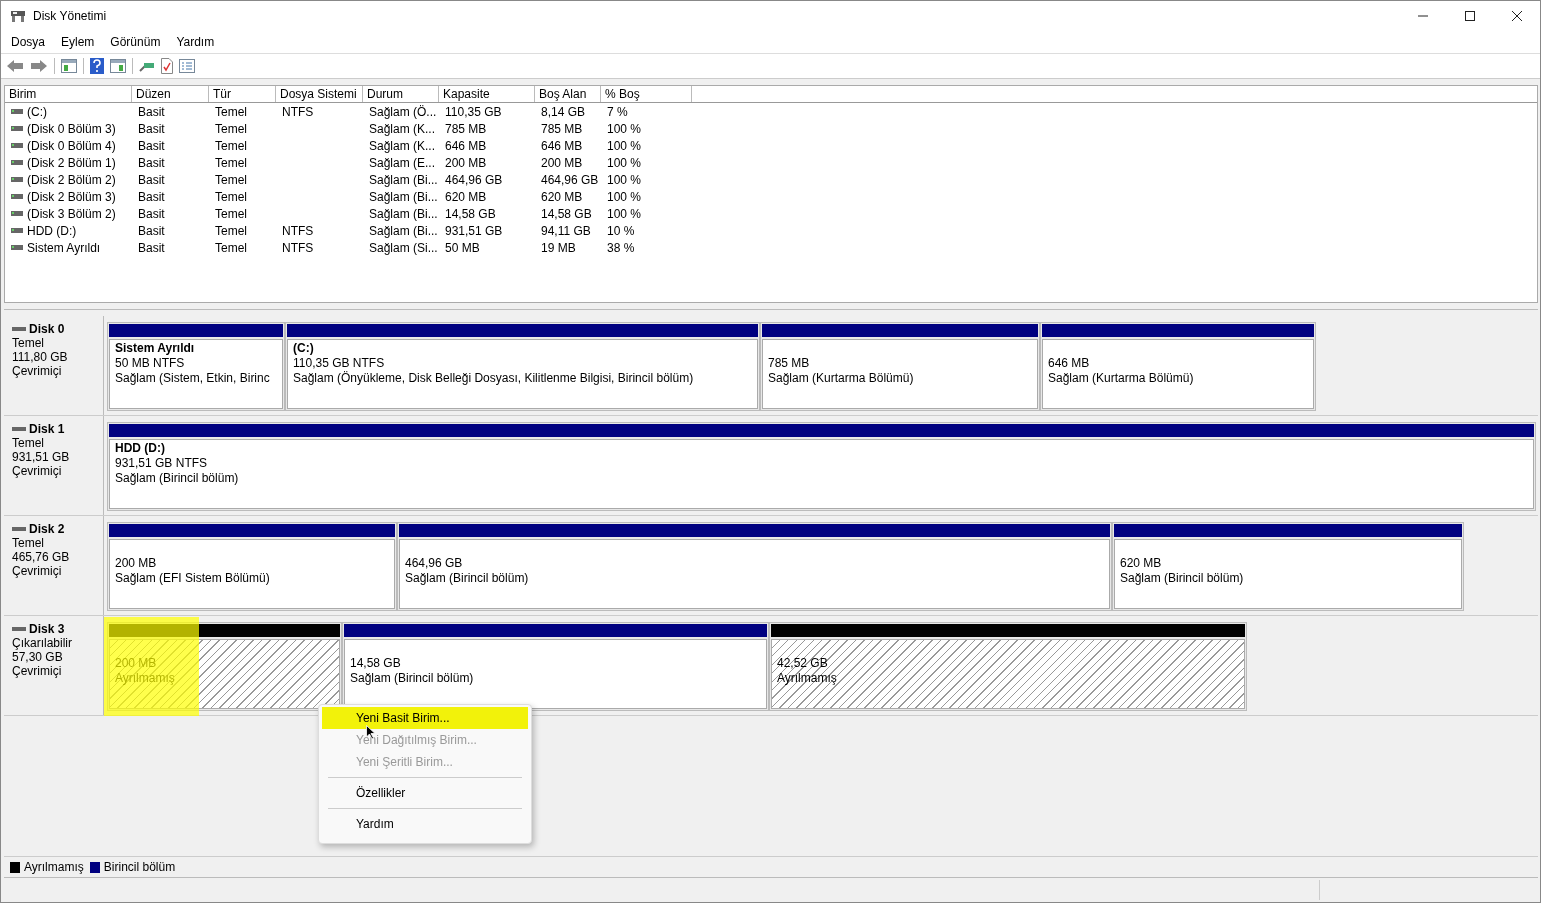 This screenshot has height=903, width=1541. I want to click on table-cell: Sistem Ayrıldı, so click(64, 247).